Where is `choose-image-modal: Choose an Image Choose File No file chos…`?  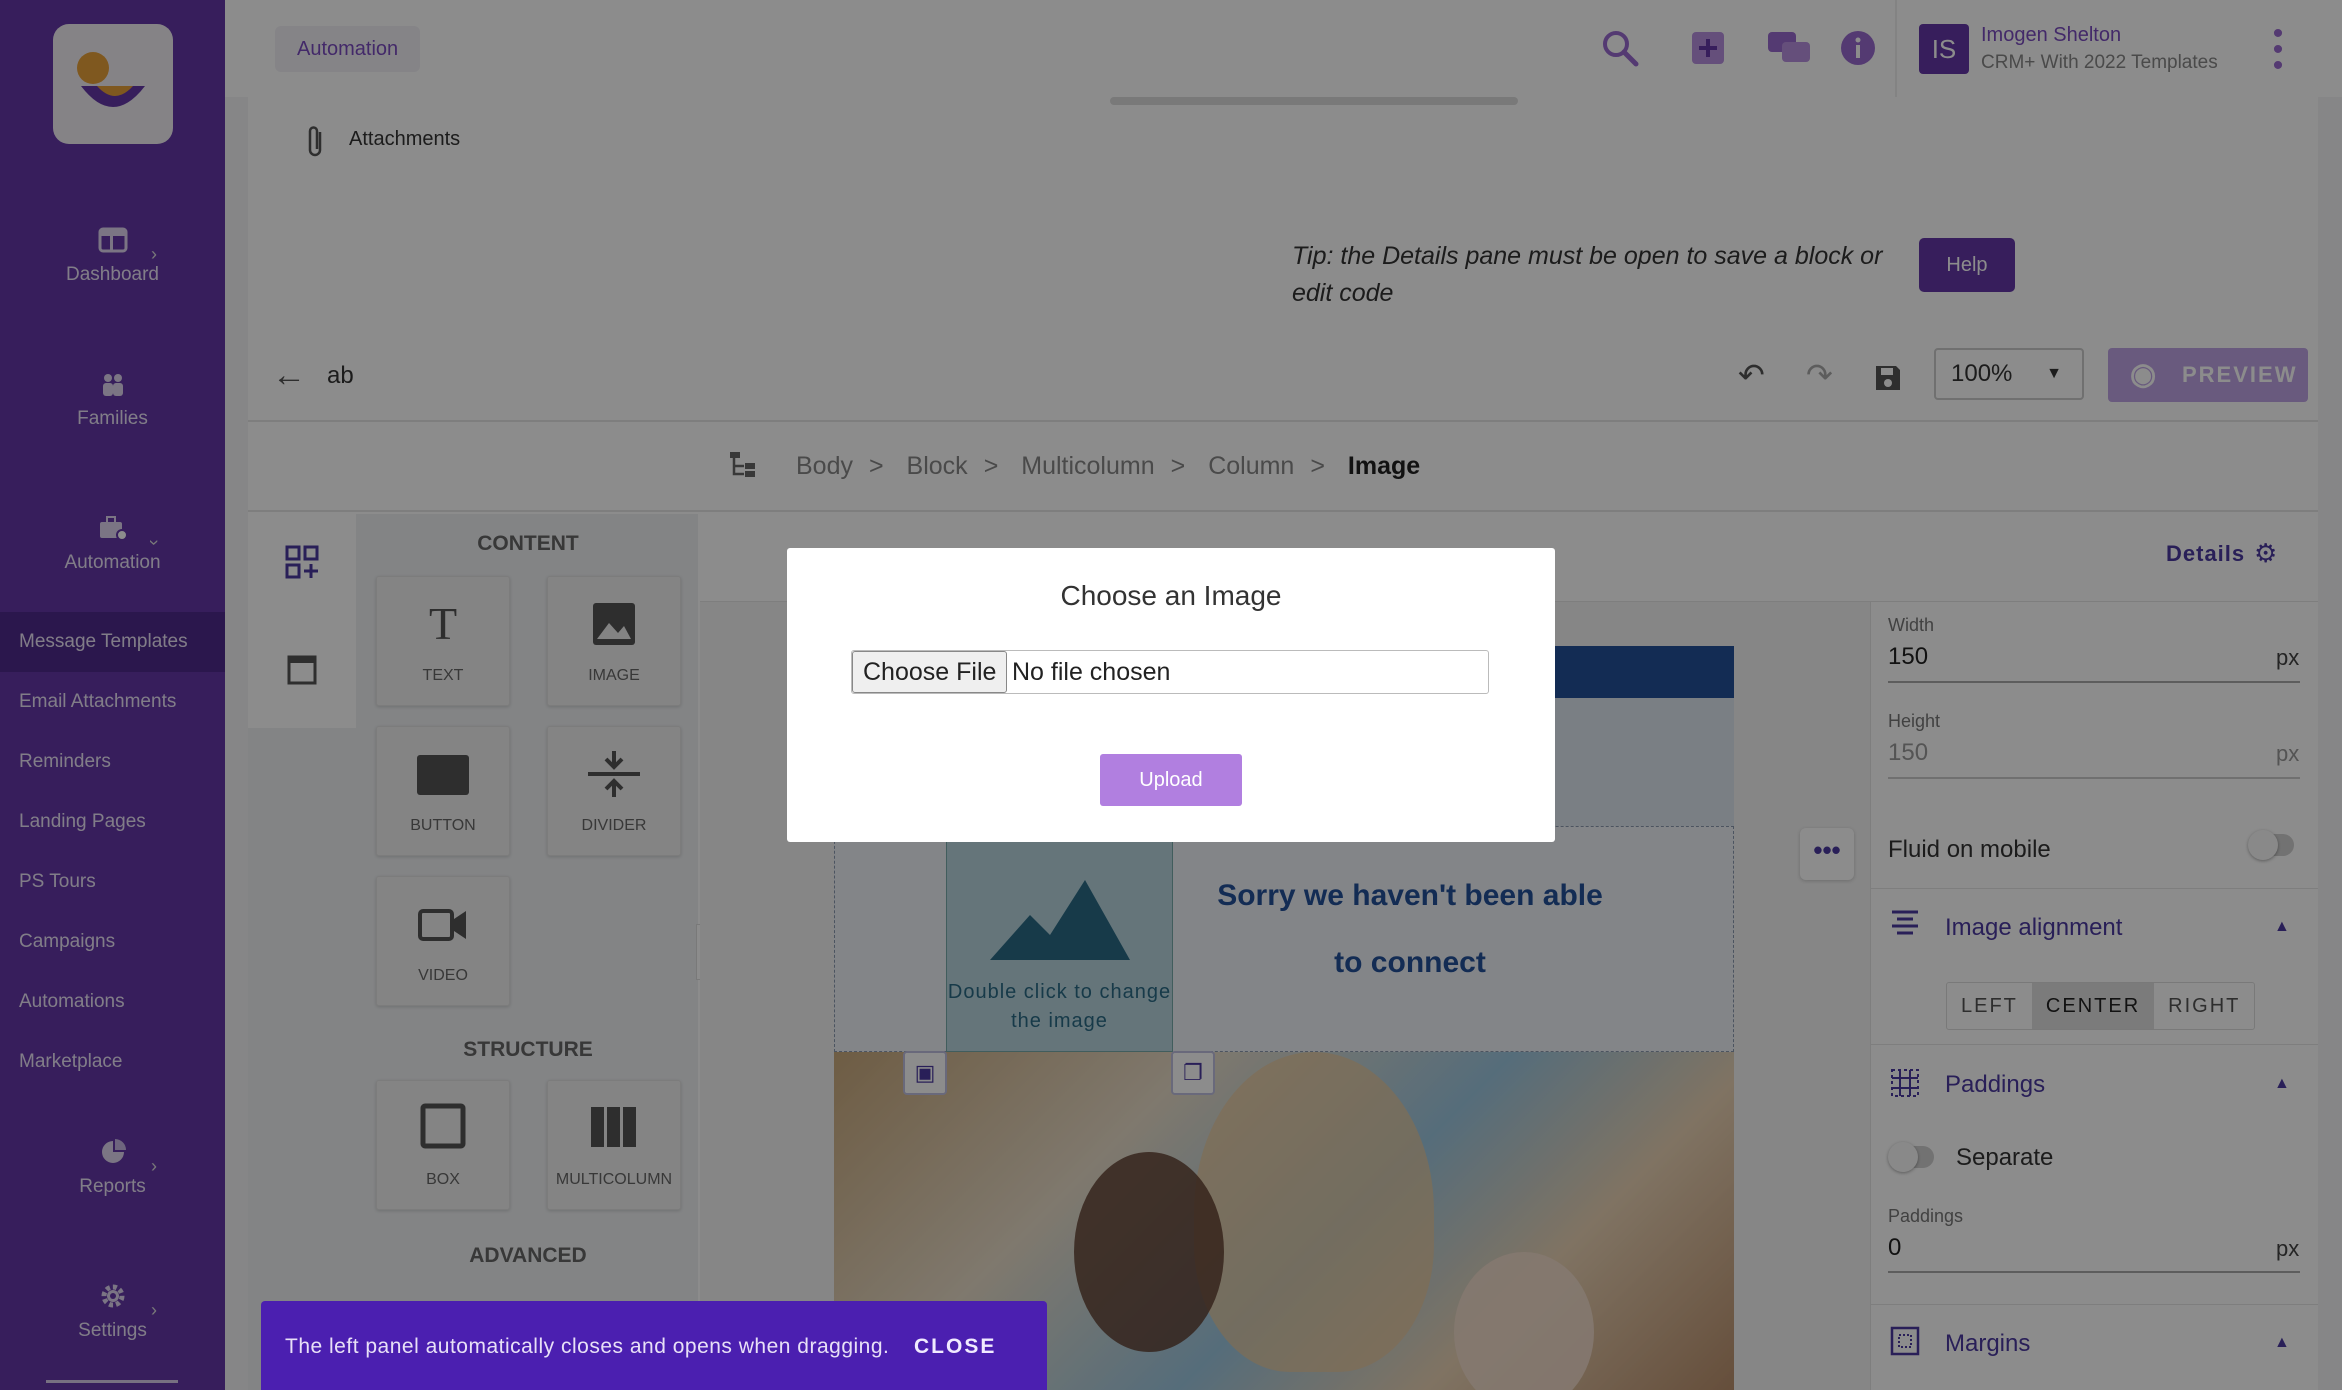
choose-image-modal: Choose an Image Choose File No file chos… is located at coordinates (1171, 695).